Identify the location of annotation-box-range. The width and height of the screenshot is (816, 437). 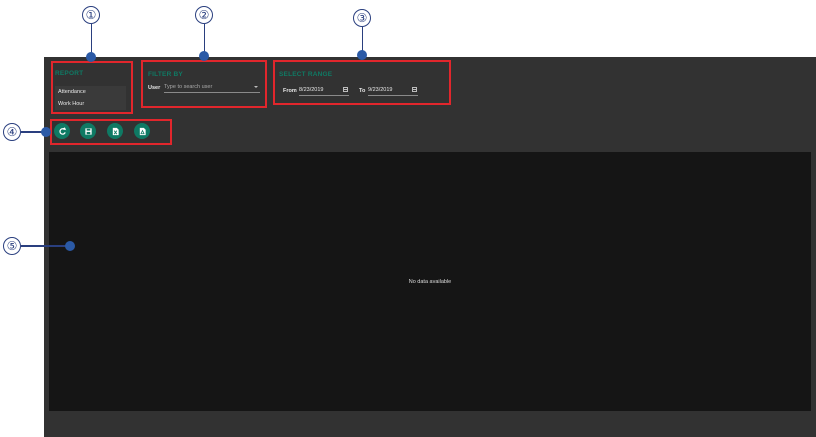
(362, 82).